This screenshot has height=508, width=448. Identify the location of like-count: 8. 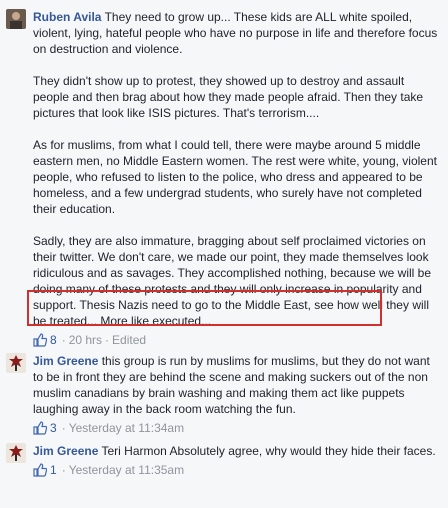
(53, 340).